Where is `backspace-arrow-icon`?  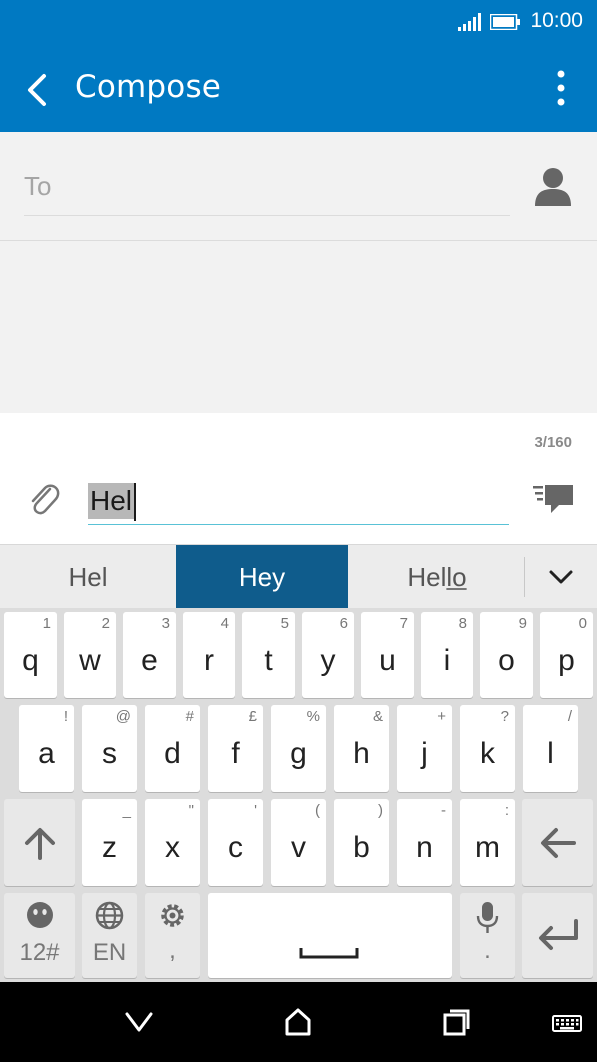
backspace-arrow-icon is located at coordinates (558, 843).